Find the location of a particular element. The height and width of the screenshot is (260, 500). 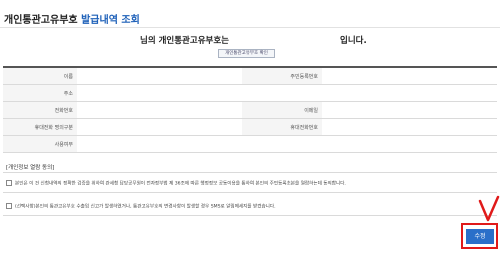

page-title-main: 개인통관고유부호 is located at coordinates (41, 20).